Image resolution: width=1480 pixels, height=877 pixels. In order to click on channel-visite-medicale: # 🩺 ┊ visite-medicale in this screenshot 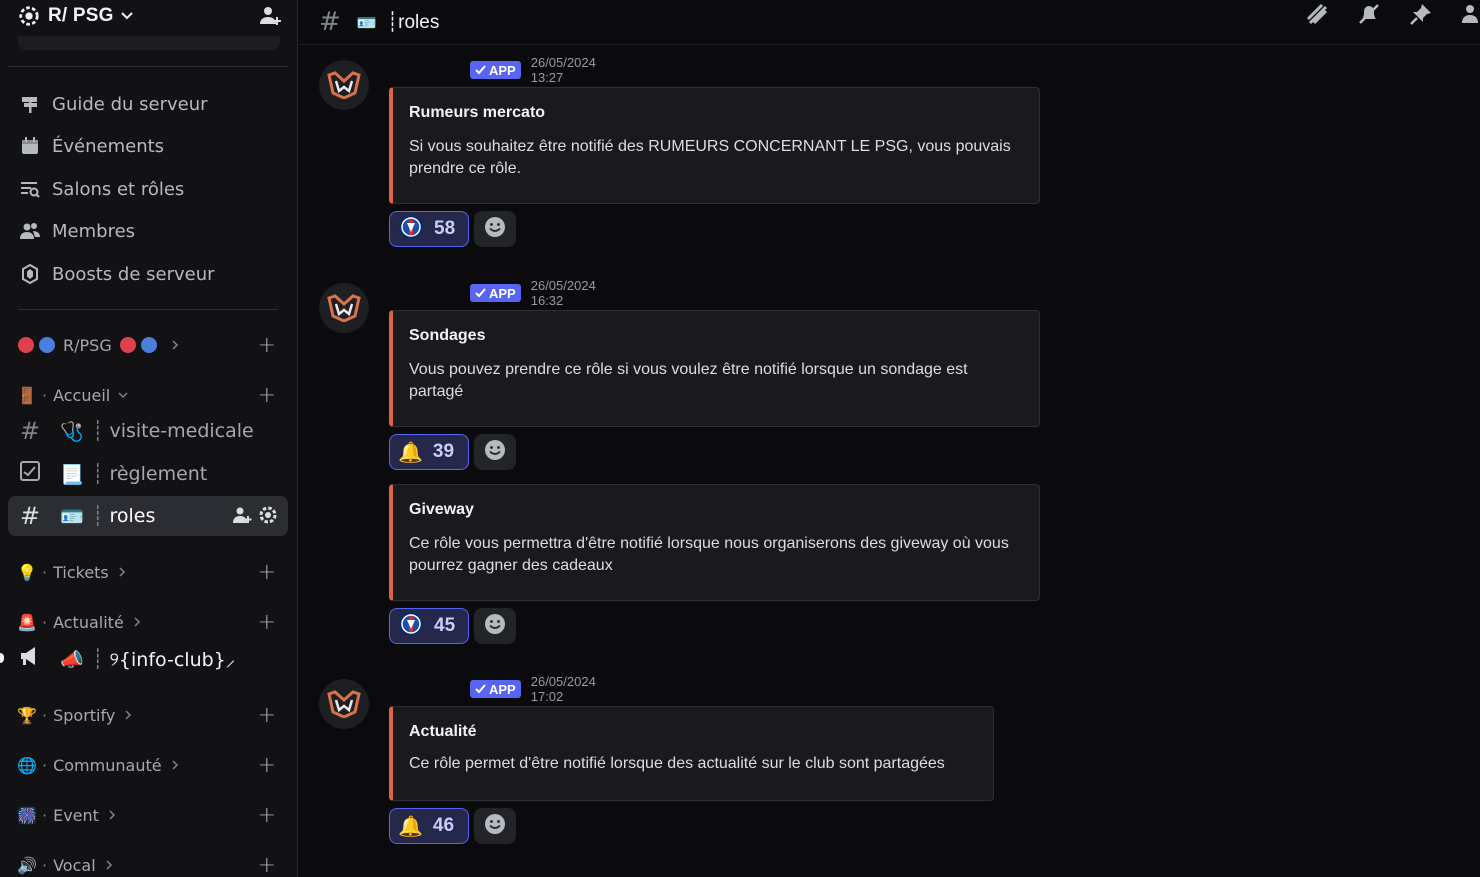, I will do `click(148, 431)`.